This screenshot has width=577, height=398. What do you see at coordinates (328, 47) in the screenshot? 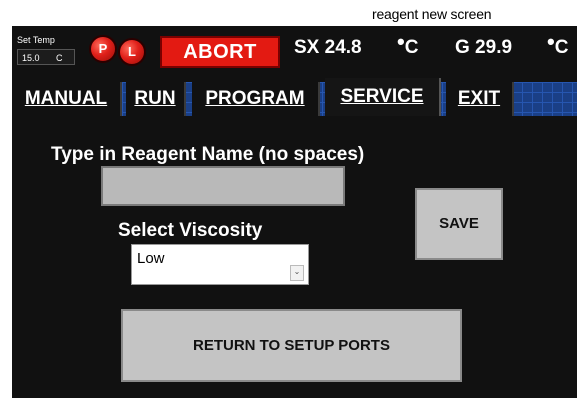
I see `sx-temperature-reading: SX 24.8` at bounding box center [328, 47].